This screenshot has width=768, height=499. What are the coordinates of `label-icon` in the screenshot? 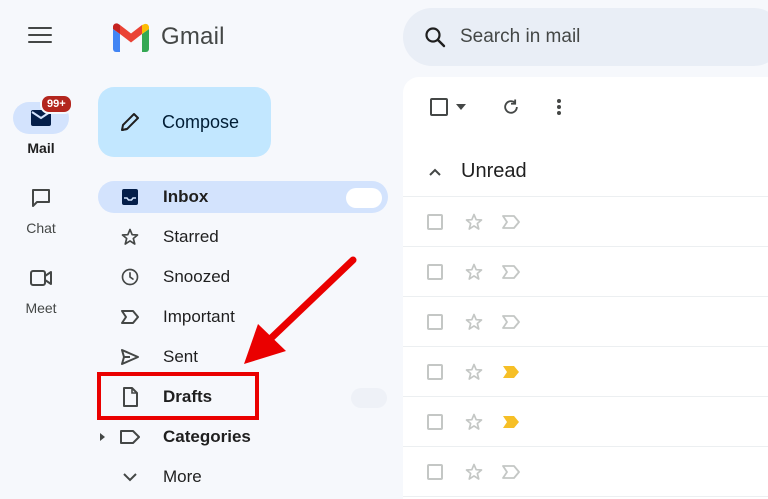 It's located at (130, 437).